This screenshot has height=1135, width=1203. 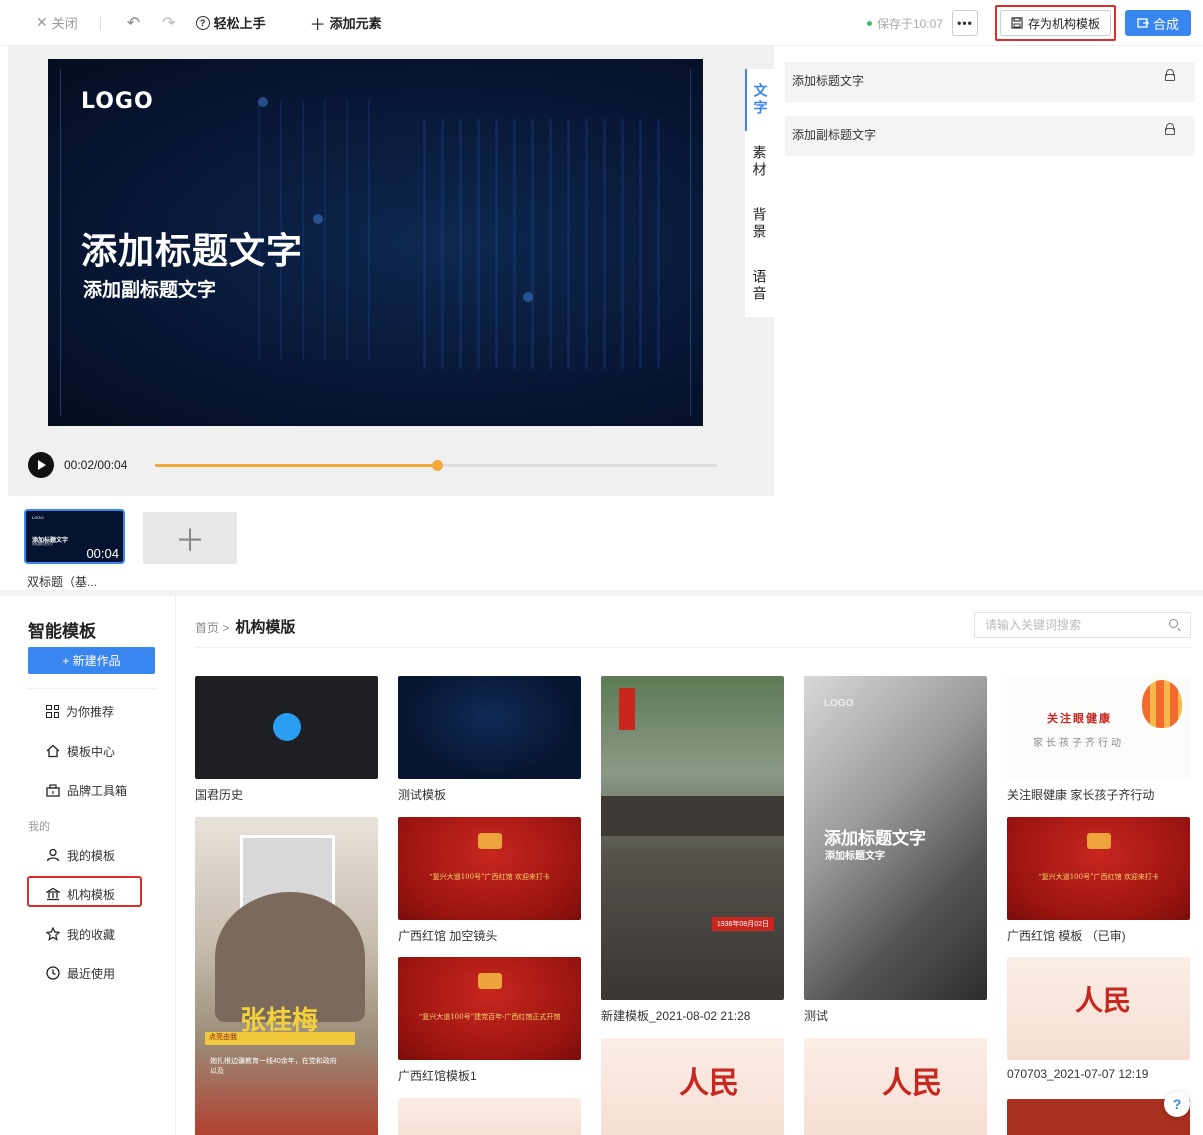 I want to click on playback-bar: 00:02/00:04, so click(x=378, y=465).